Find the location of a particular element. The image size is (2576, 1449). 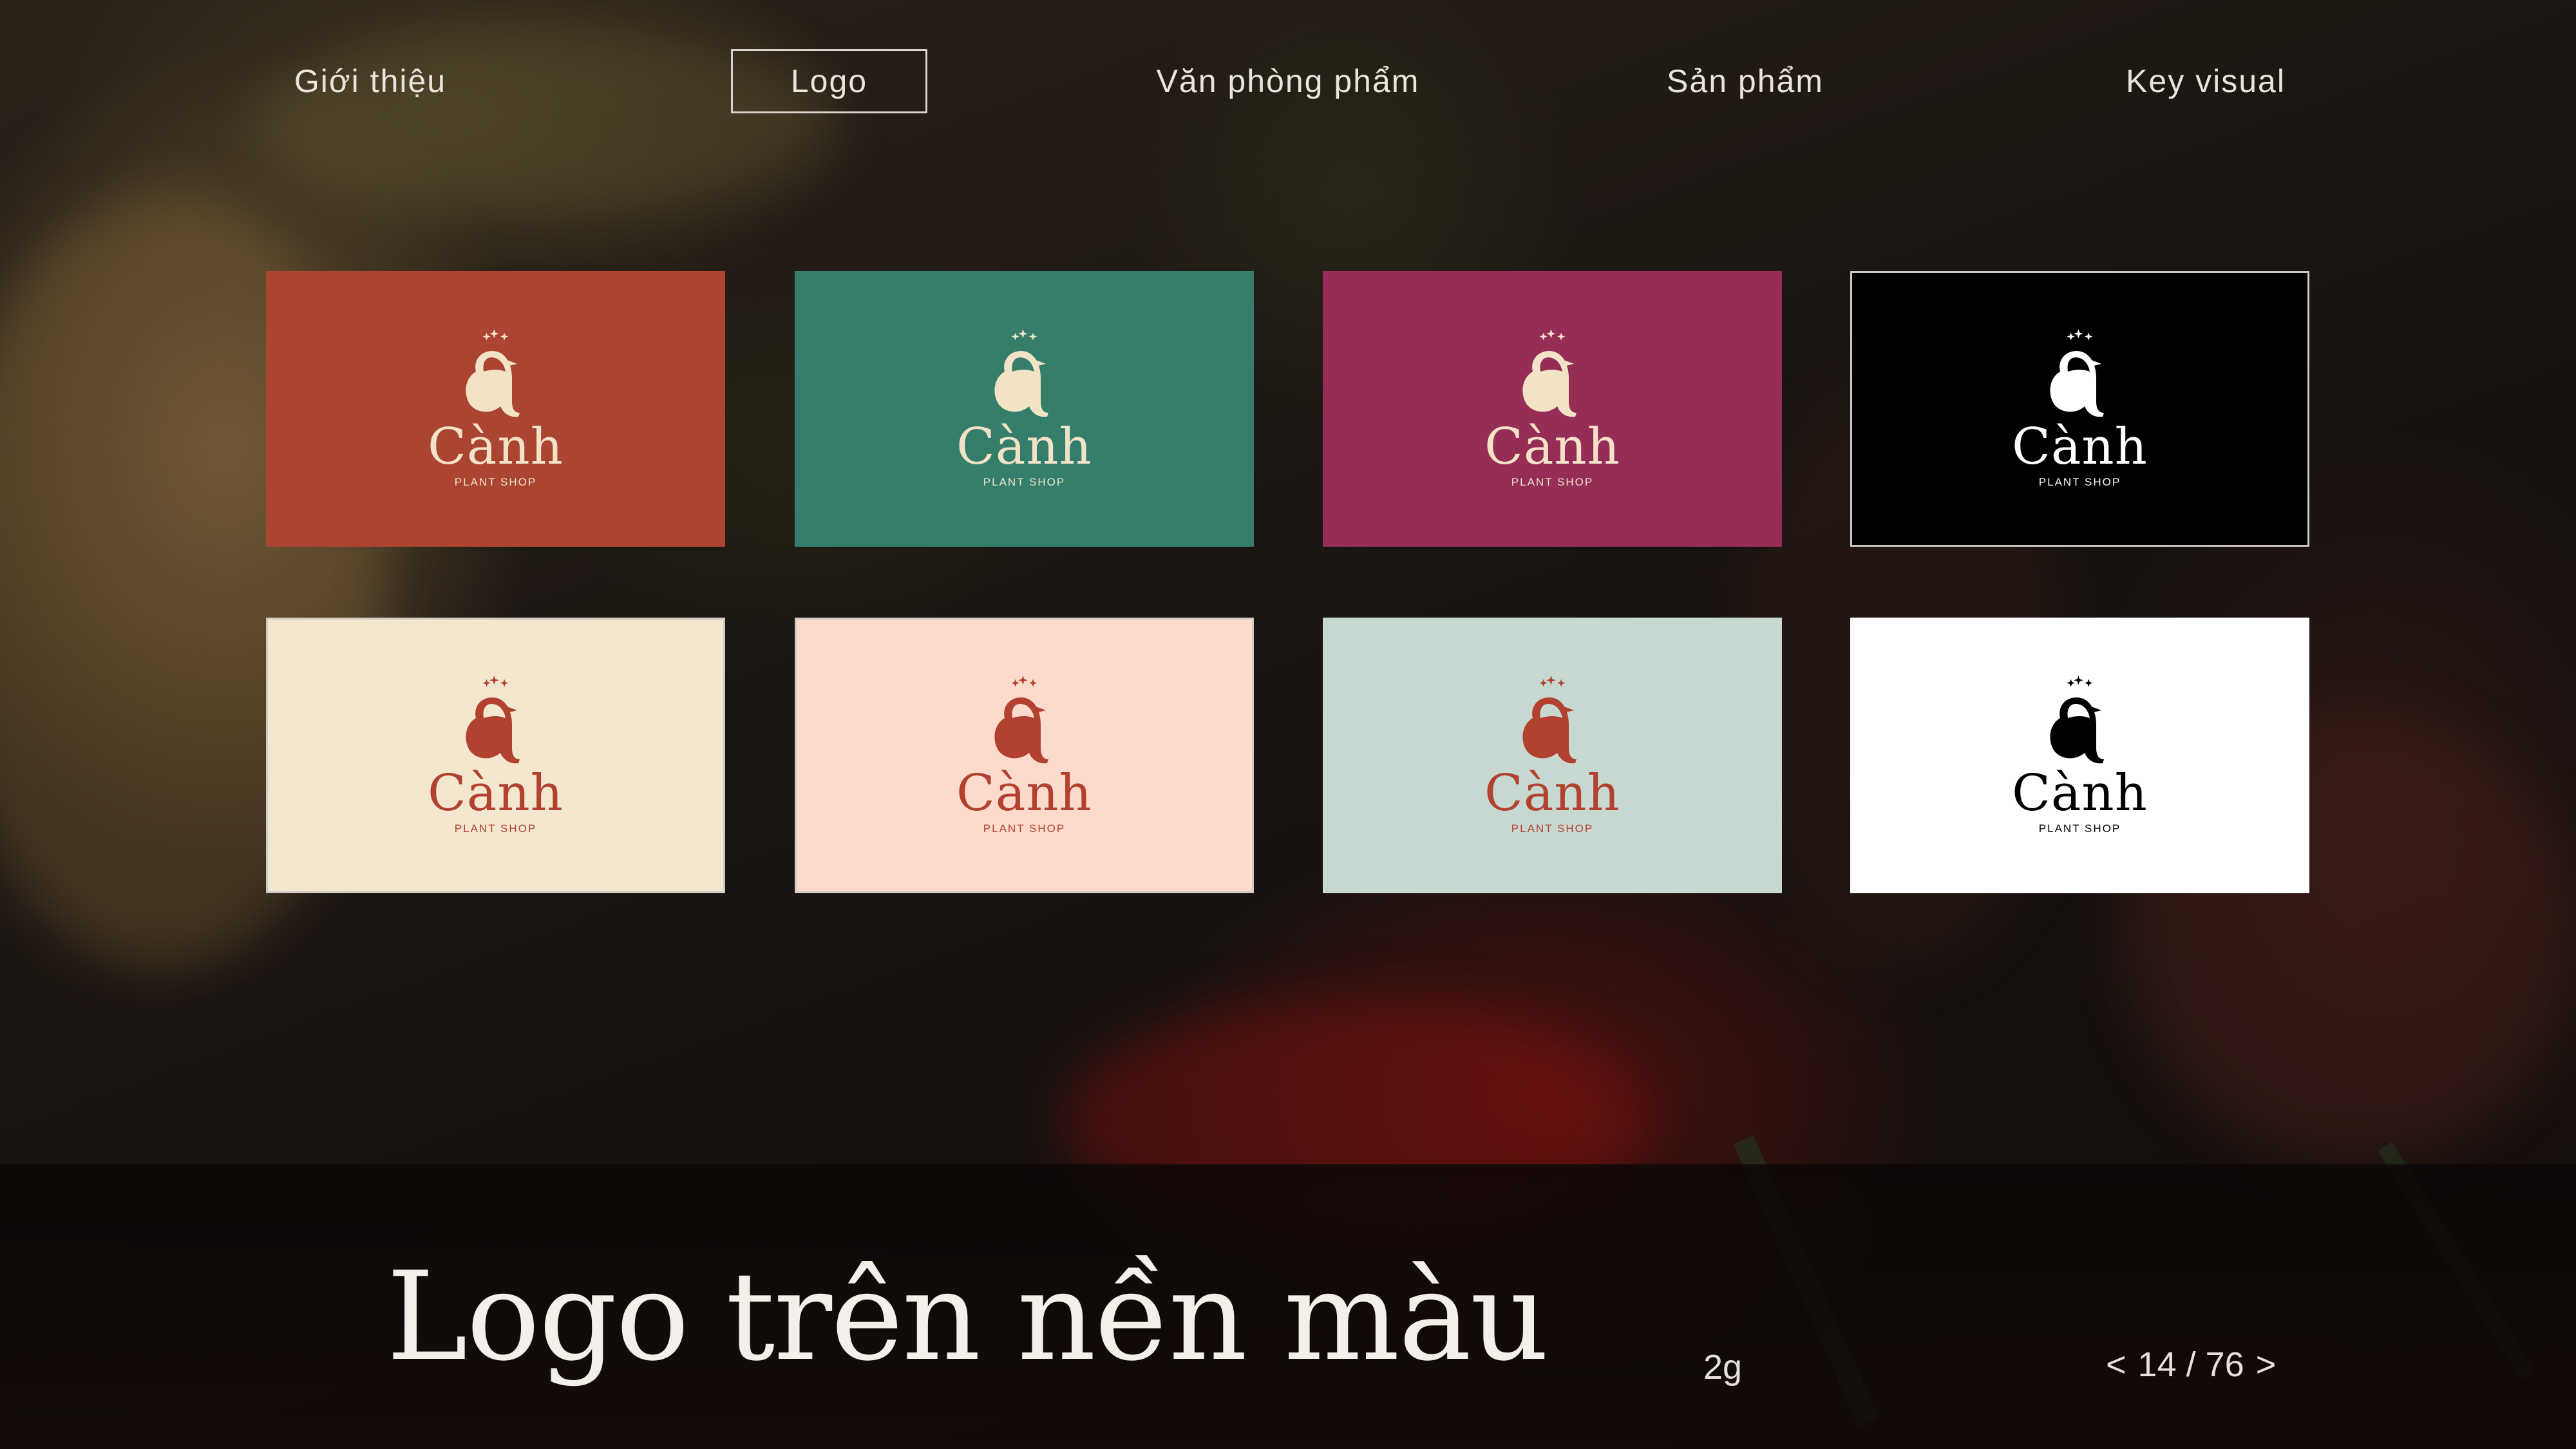

nav-item-logo: Logo is located at coordinates (829, 81).